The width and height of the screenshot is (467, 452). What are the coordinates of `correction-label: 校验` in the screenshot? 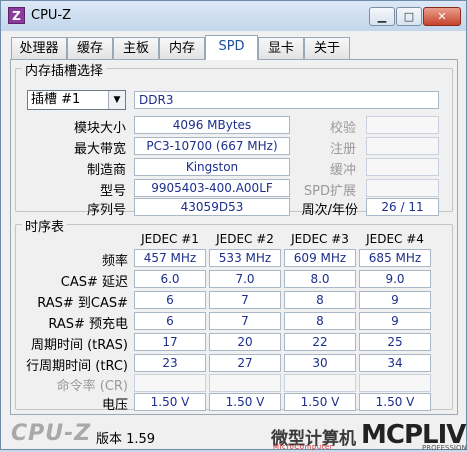 It's located at (342, 128).